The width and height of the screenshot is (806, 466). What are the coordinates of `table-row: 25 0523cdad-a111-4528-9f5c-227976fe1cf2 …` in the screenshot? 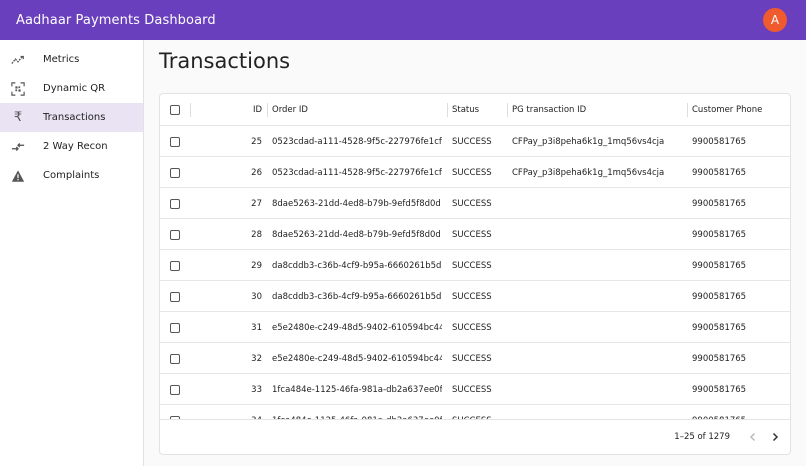 It's located at (475, 141).